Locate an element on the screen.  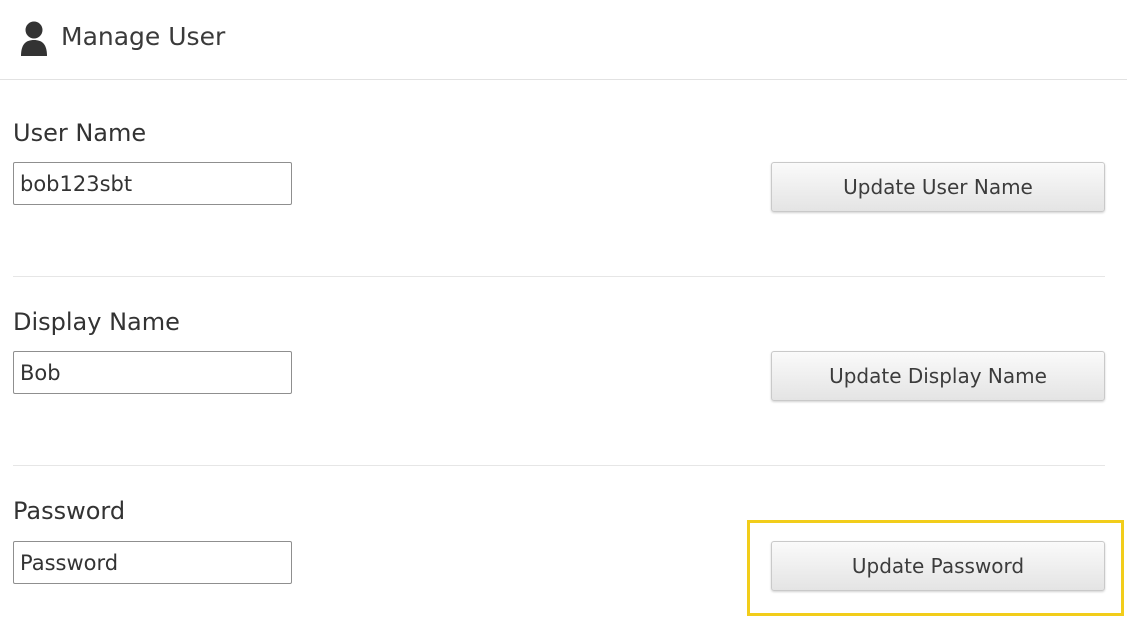
user-icon is located at coordinates (34, 39).